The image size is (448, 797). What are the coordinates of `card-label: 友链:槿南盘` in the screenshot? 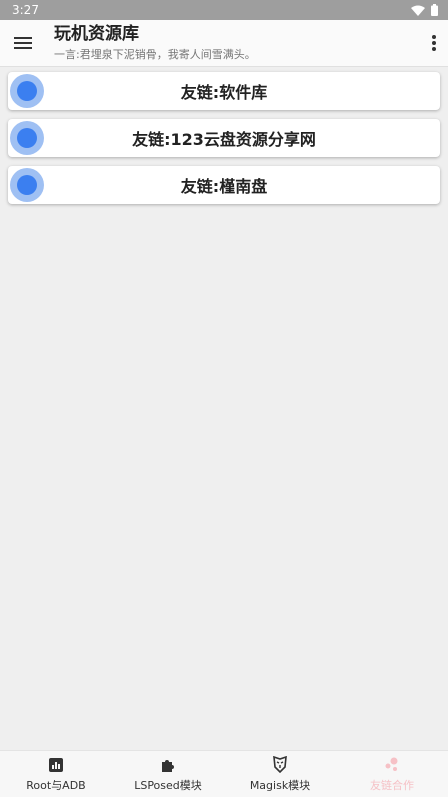 It's located at (224, 186).